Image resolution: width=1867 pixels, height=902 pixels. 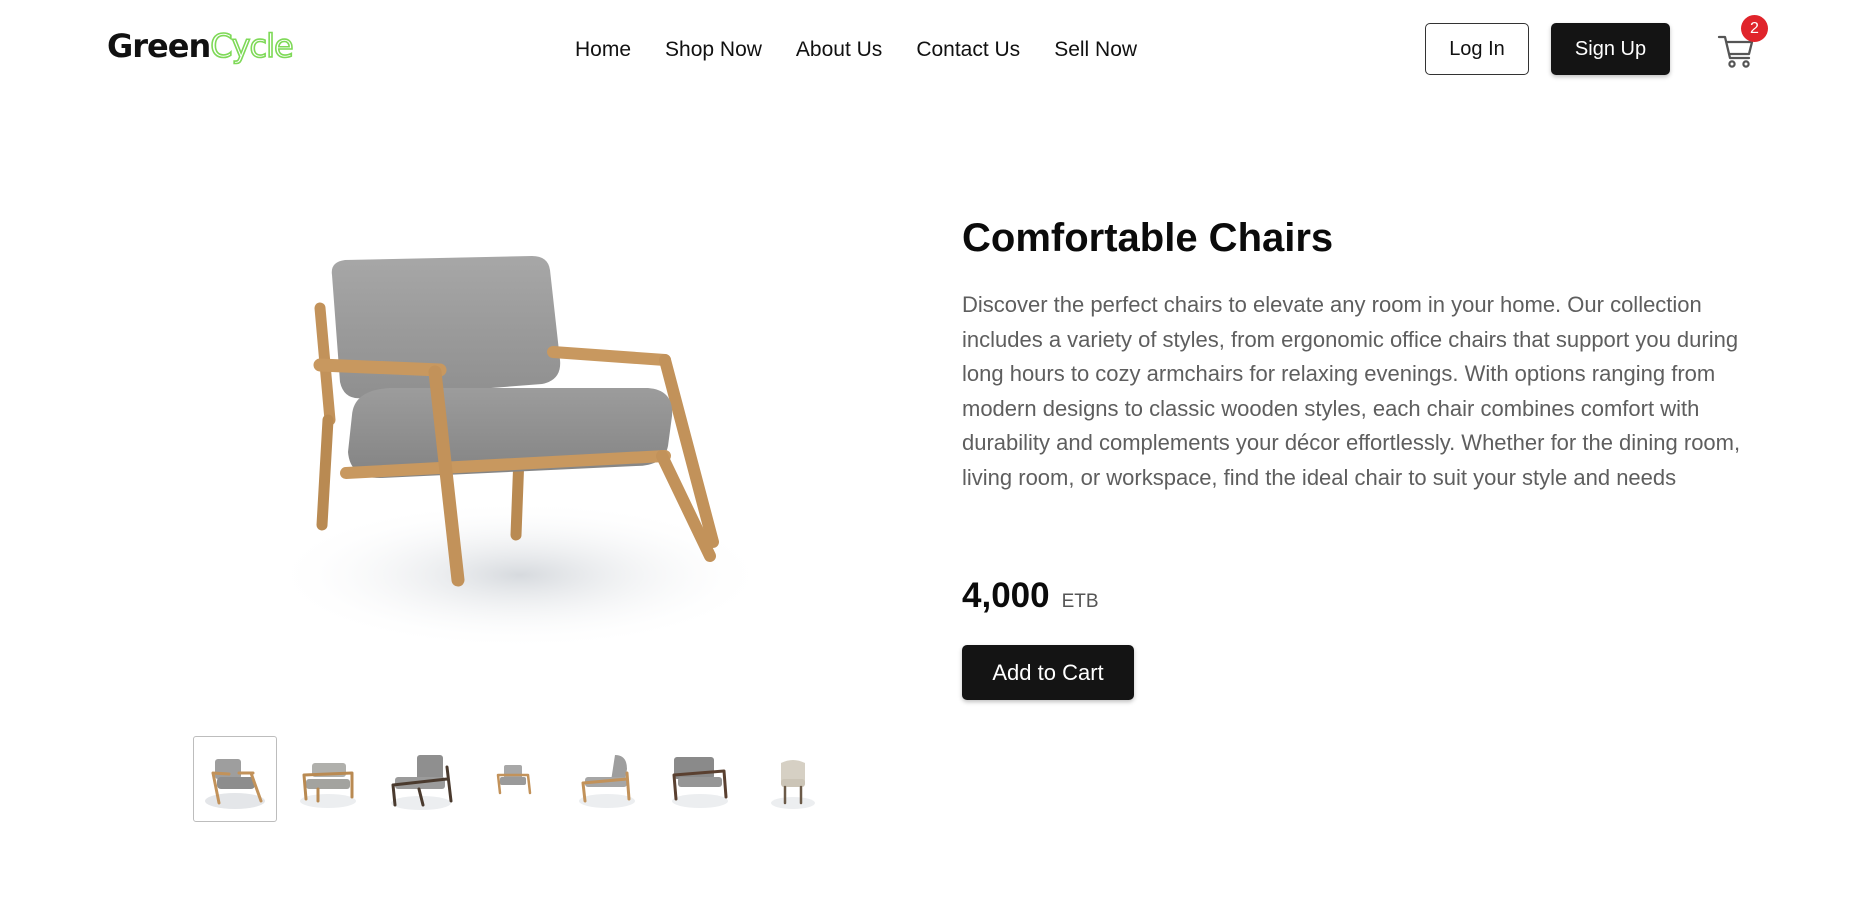 I want to click on brand-logo-part1: Green, so click(x=159, y=46).